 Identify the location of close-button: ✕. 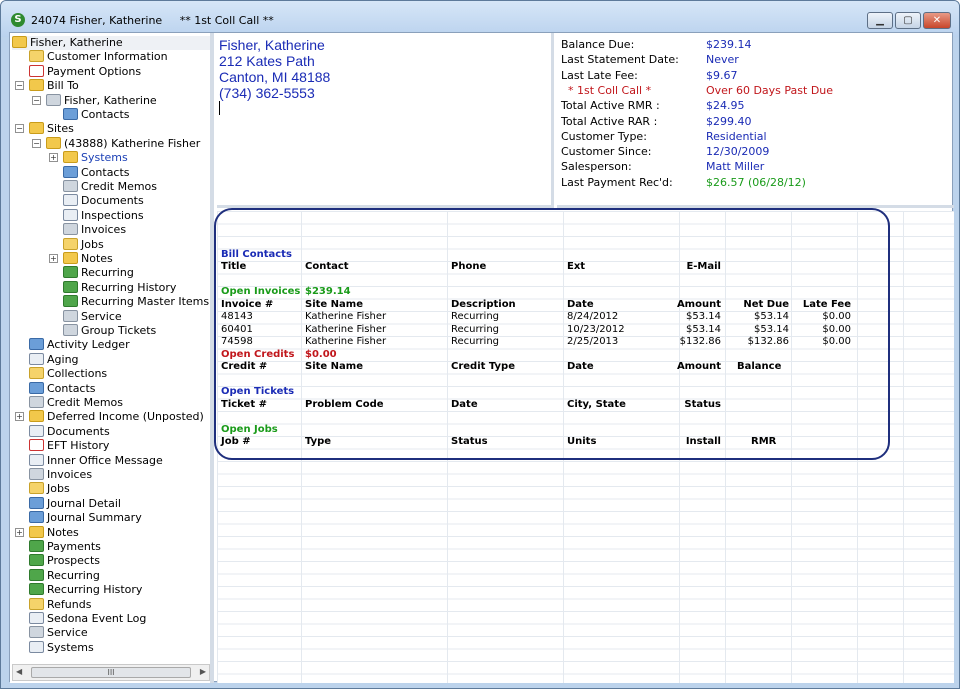
(937, 20).